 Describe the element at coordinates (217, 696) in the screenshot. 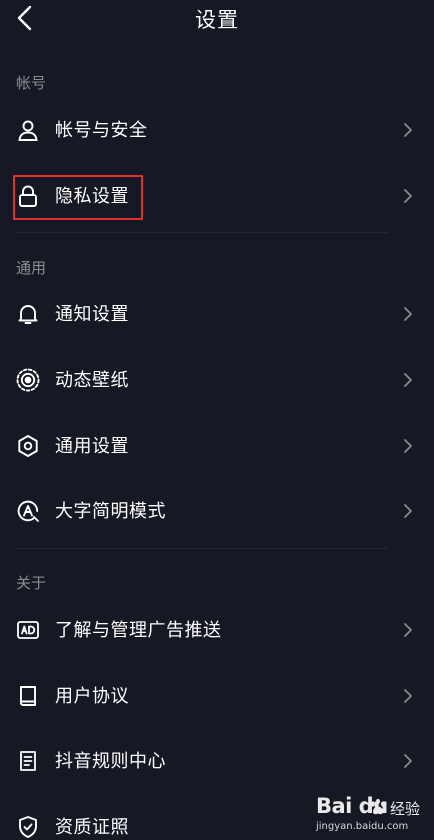

I see `menu-item-user-agreement: 用户协议` at that location.